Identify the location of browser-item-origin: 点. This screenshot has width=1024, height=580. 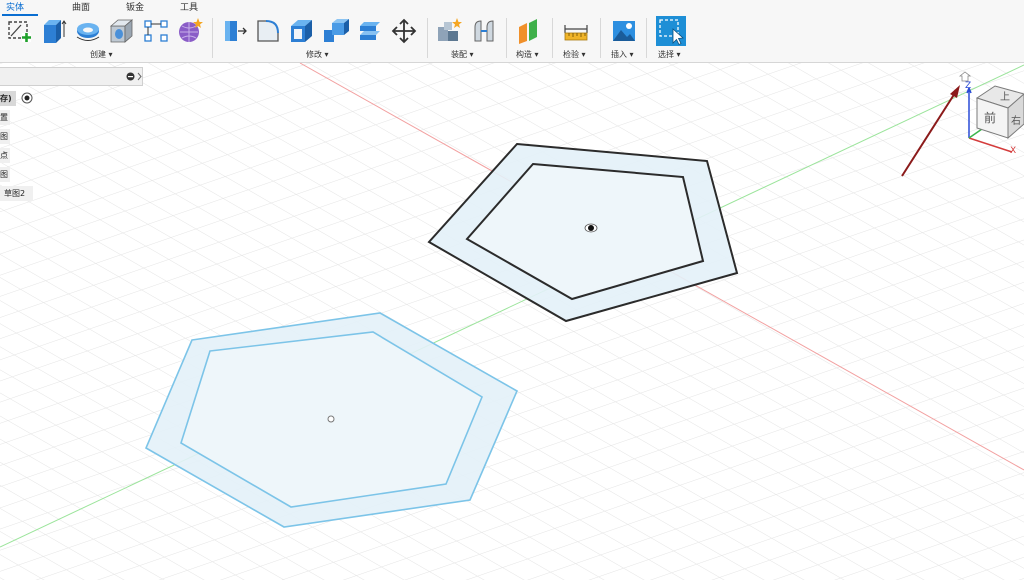
(5, 155).